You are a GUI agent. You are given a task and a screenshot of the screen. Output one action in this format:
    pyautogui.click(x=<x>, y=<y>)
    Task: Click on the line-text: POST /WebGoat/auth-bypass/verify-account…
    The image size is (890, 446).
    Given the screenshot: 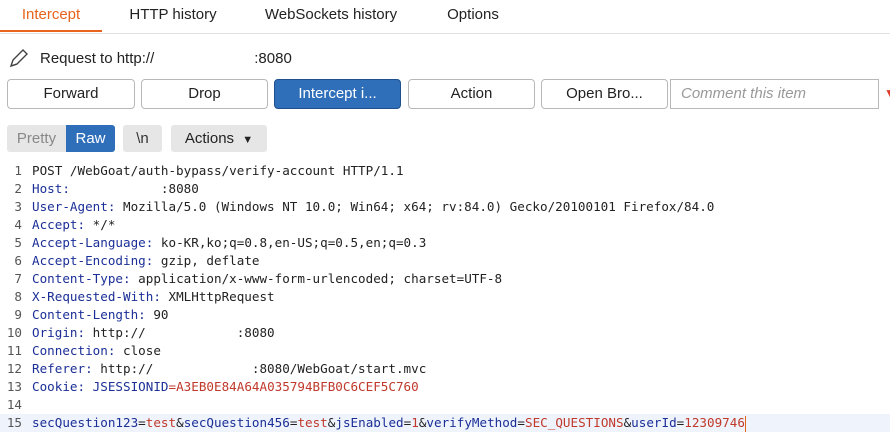 What is the action you would take?
    pyautogui.click(x=218, y=171)
    